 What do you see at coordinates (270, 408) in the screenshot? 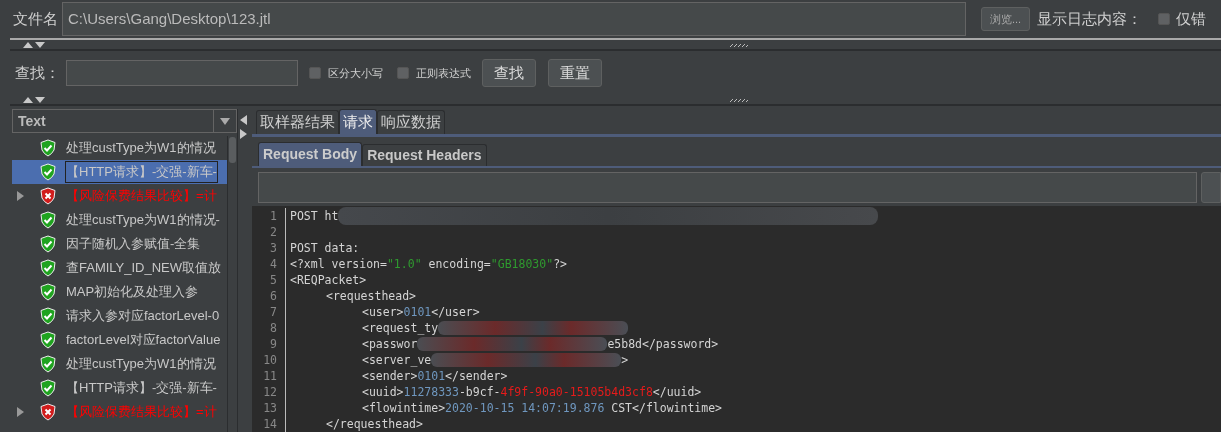
I see `line-number: 13` at bounding box center [270, 408].